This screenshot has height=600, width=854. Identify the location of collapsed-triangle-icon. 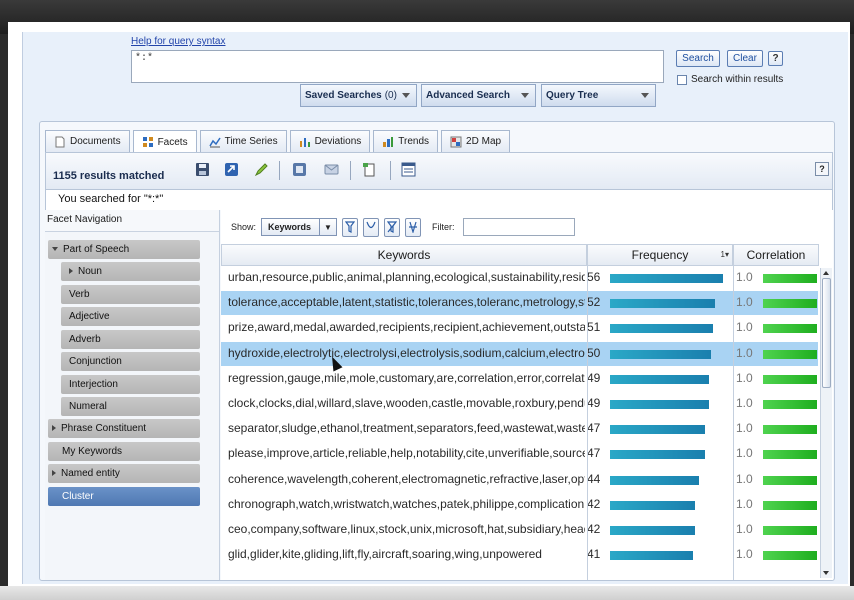
(54, 473).